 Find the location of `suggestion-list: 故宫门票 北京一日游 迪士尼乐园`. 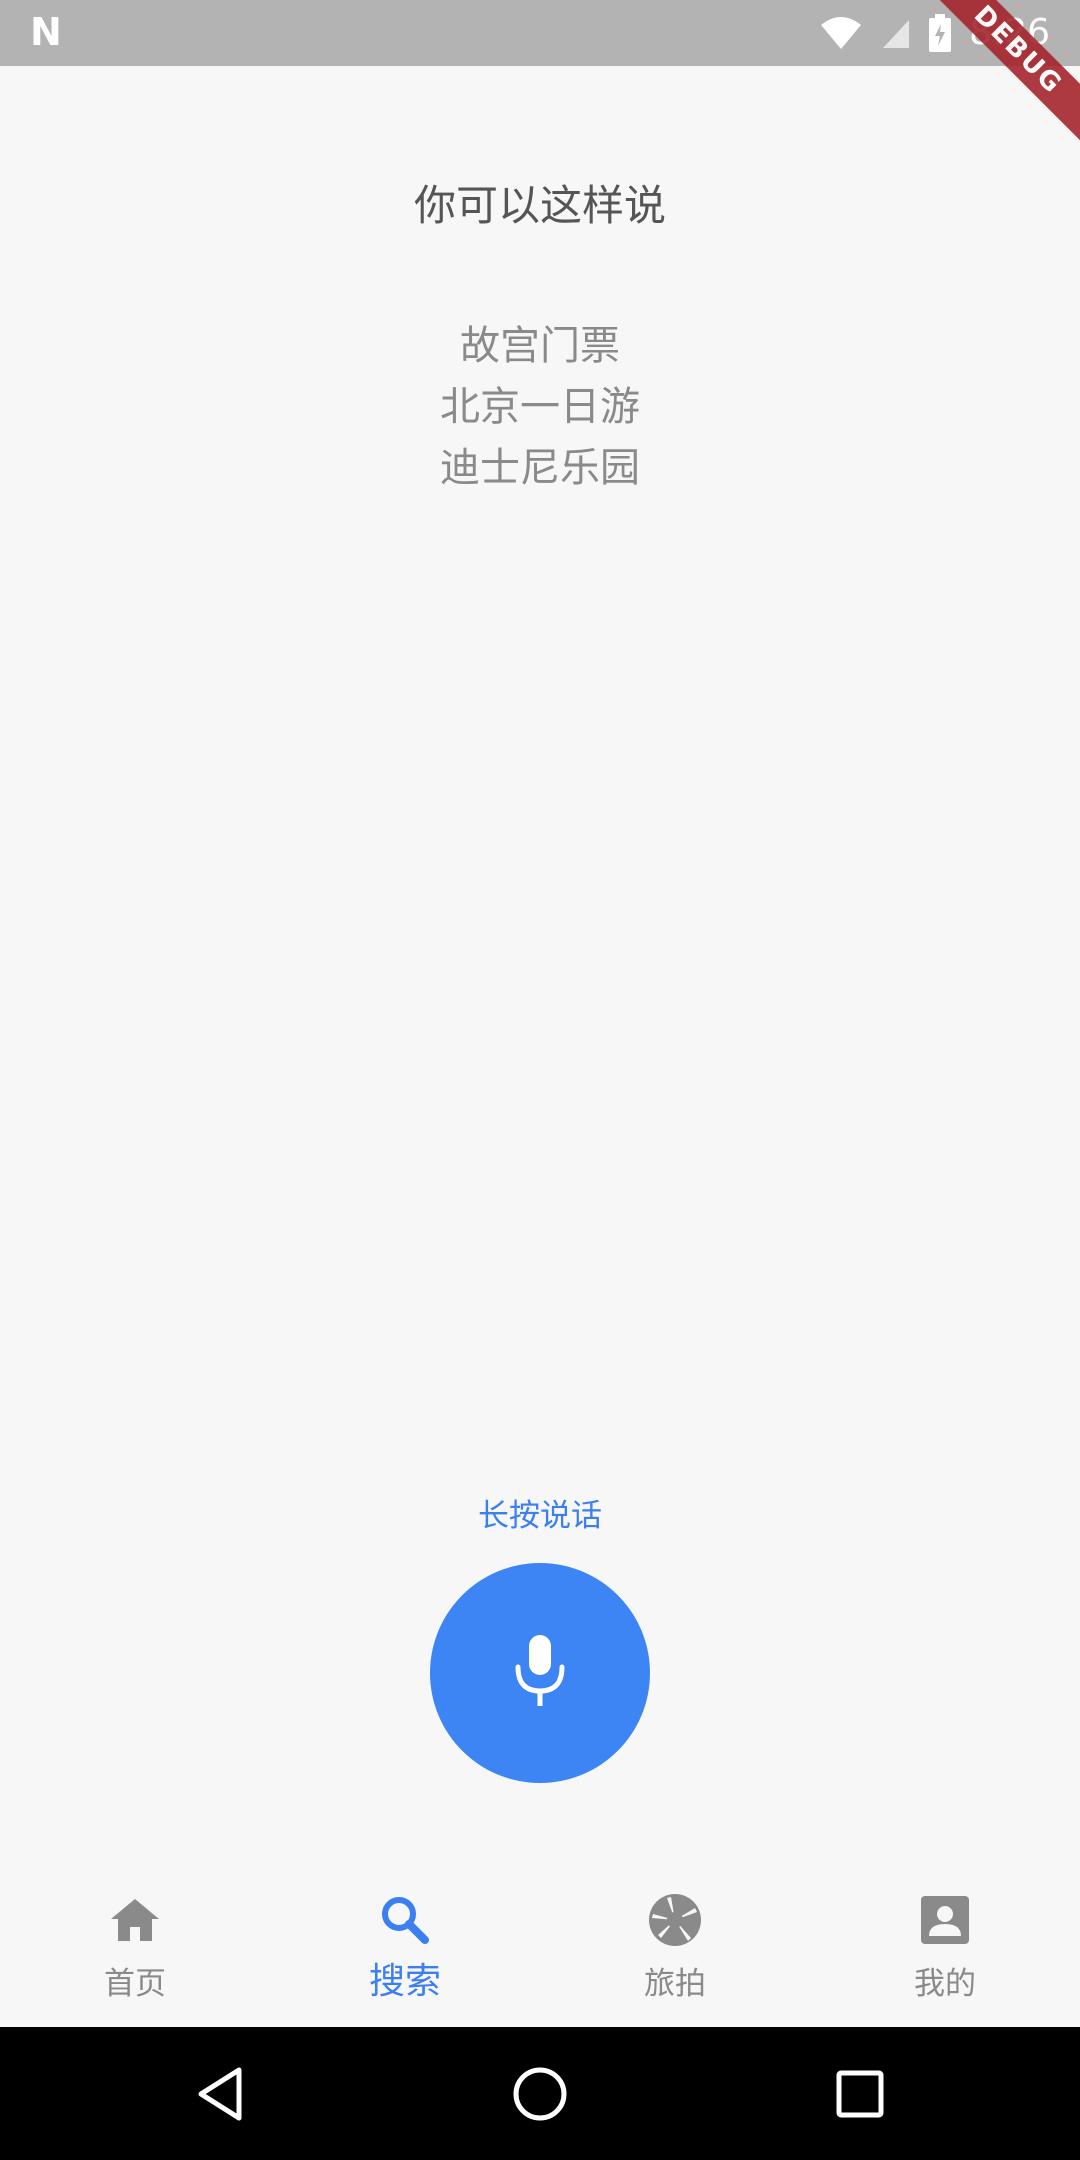

suggestion-list: 故宫门票 北京一日游 迪士尼乐园 is located at coordinates (540, 407).